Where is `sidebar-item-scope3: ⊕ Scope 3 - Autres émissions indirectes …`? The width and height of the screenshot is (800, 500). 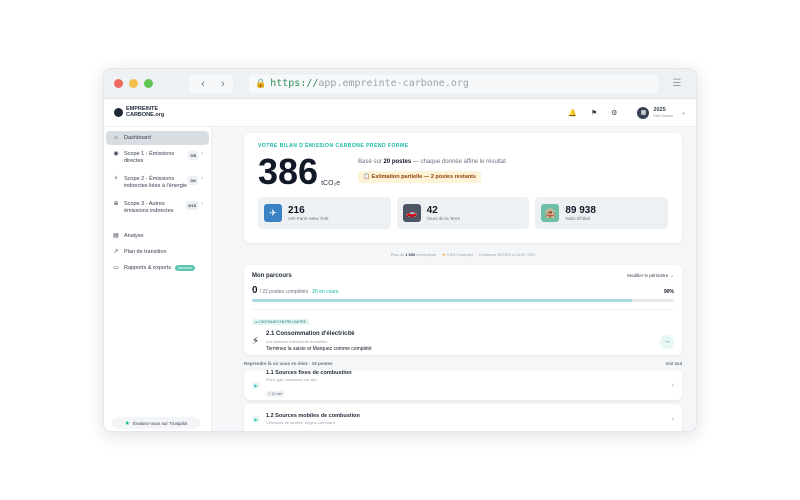 sidebar-item-scope3: ⊕ Scope 3 - Autres émissions indirectes … is located at coordinates (157, 208).